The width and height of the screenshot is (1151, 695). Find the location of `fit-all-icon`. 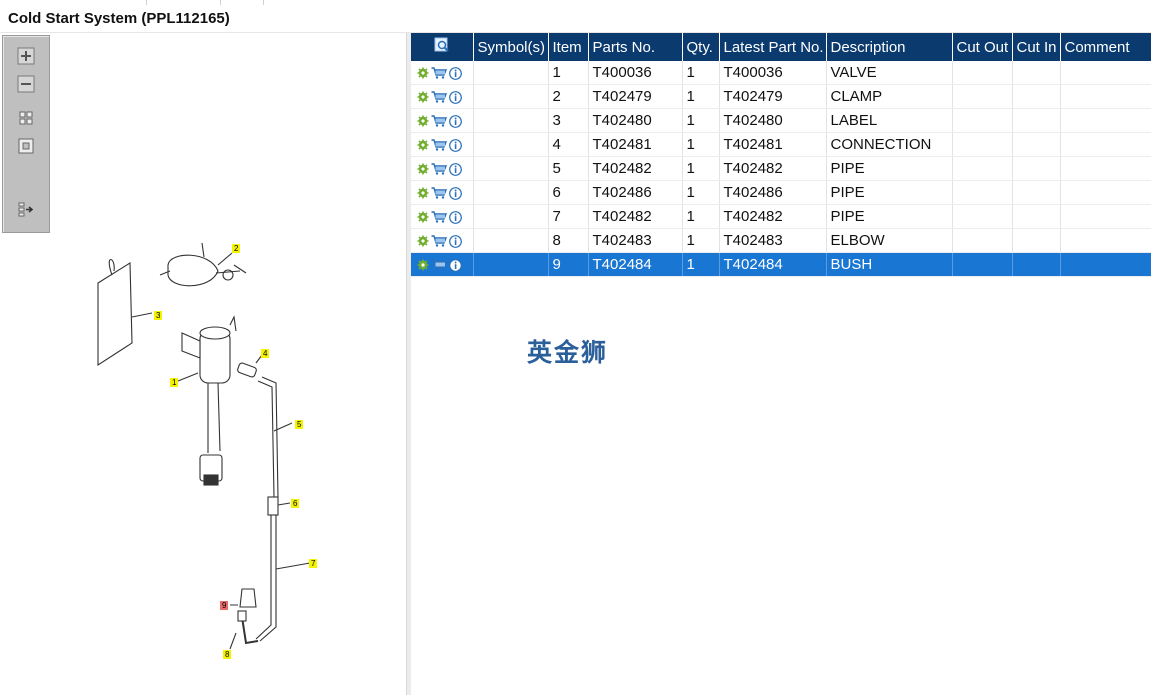

fit-all-icon is located at coordinates (26, 118).